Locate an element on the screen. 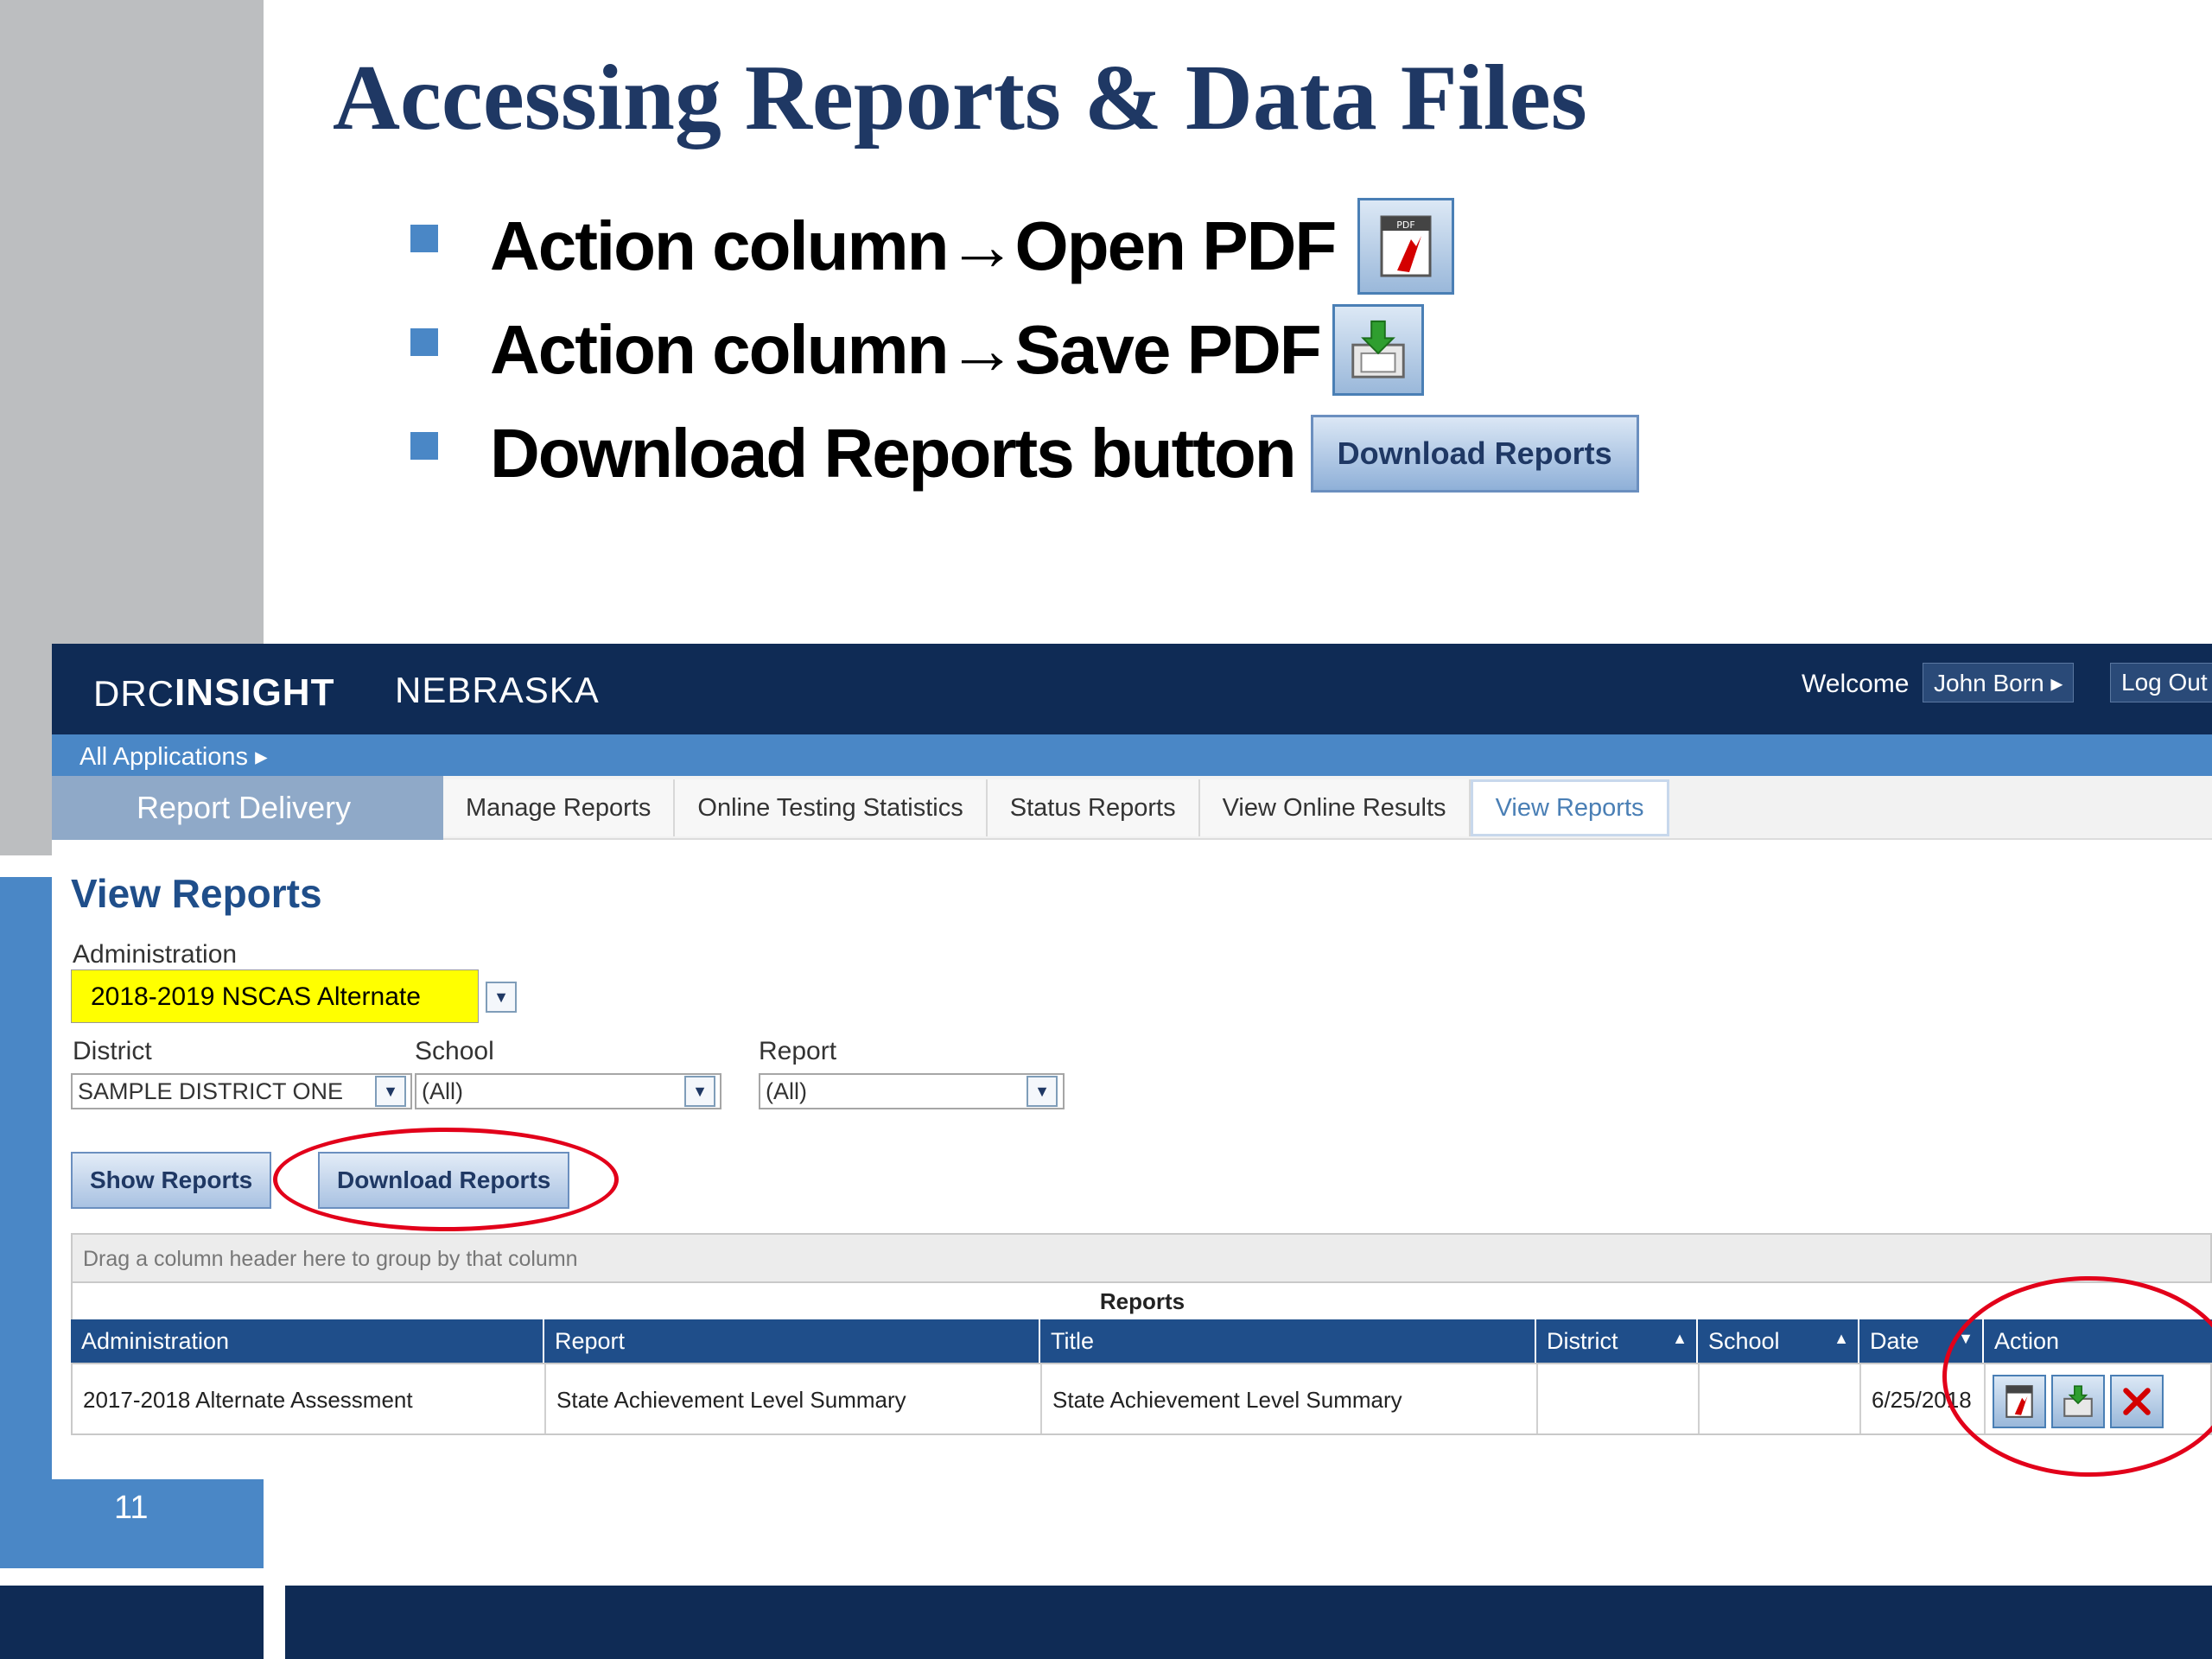 The width and height of the screenshot is (2212, 1659). school-label: School is located at coordinates (454, 1051).